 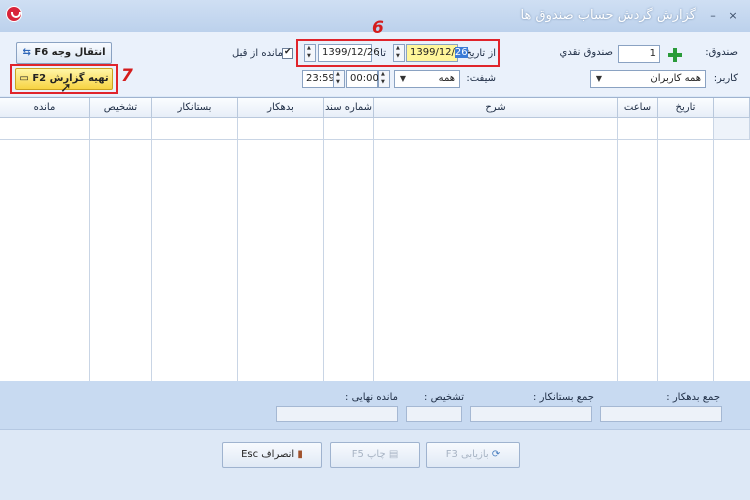 I want to click on debit-total-label: جمع بدهکار :, so click(x=693, y=397).